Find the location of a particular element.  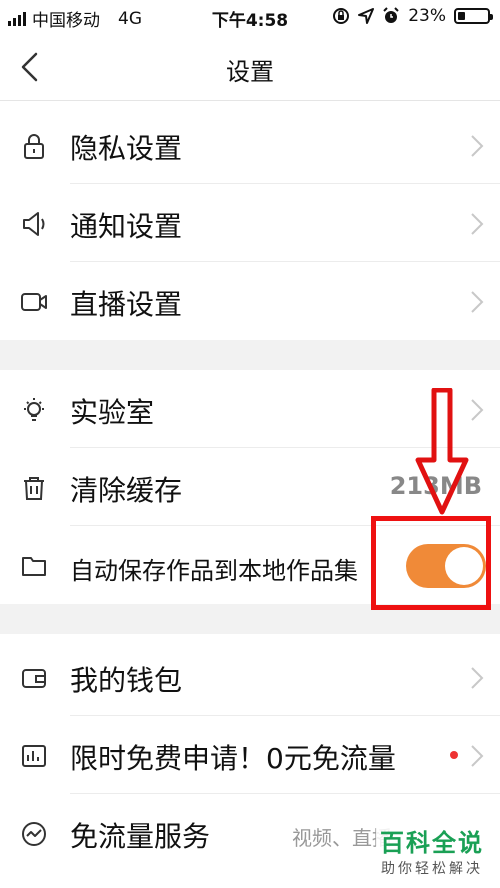

status-bar: 中国移动 4G 下午4:58 23% is located at coordinates (250, 17).